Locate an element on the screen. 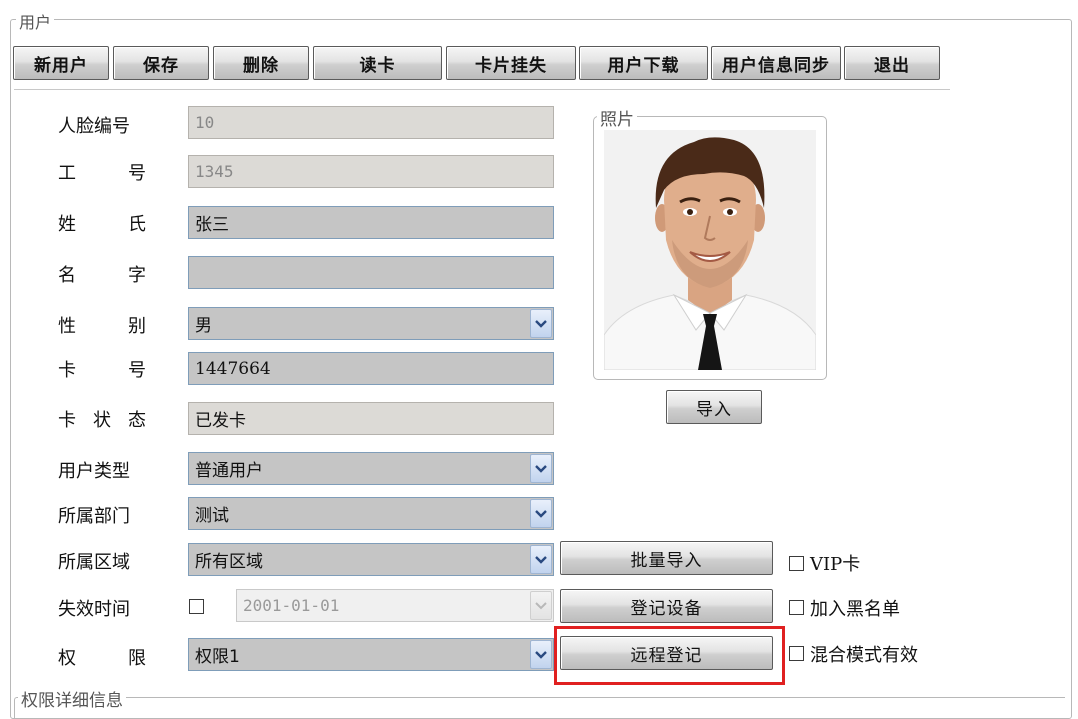  gender-label-a: 性 is located at coordinates (67, 326).